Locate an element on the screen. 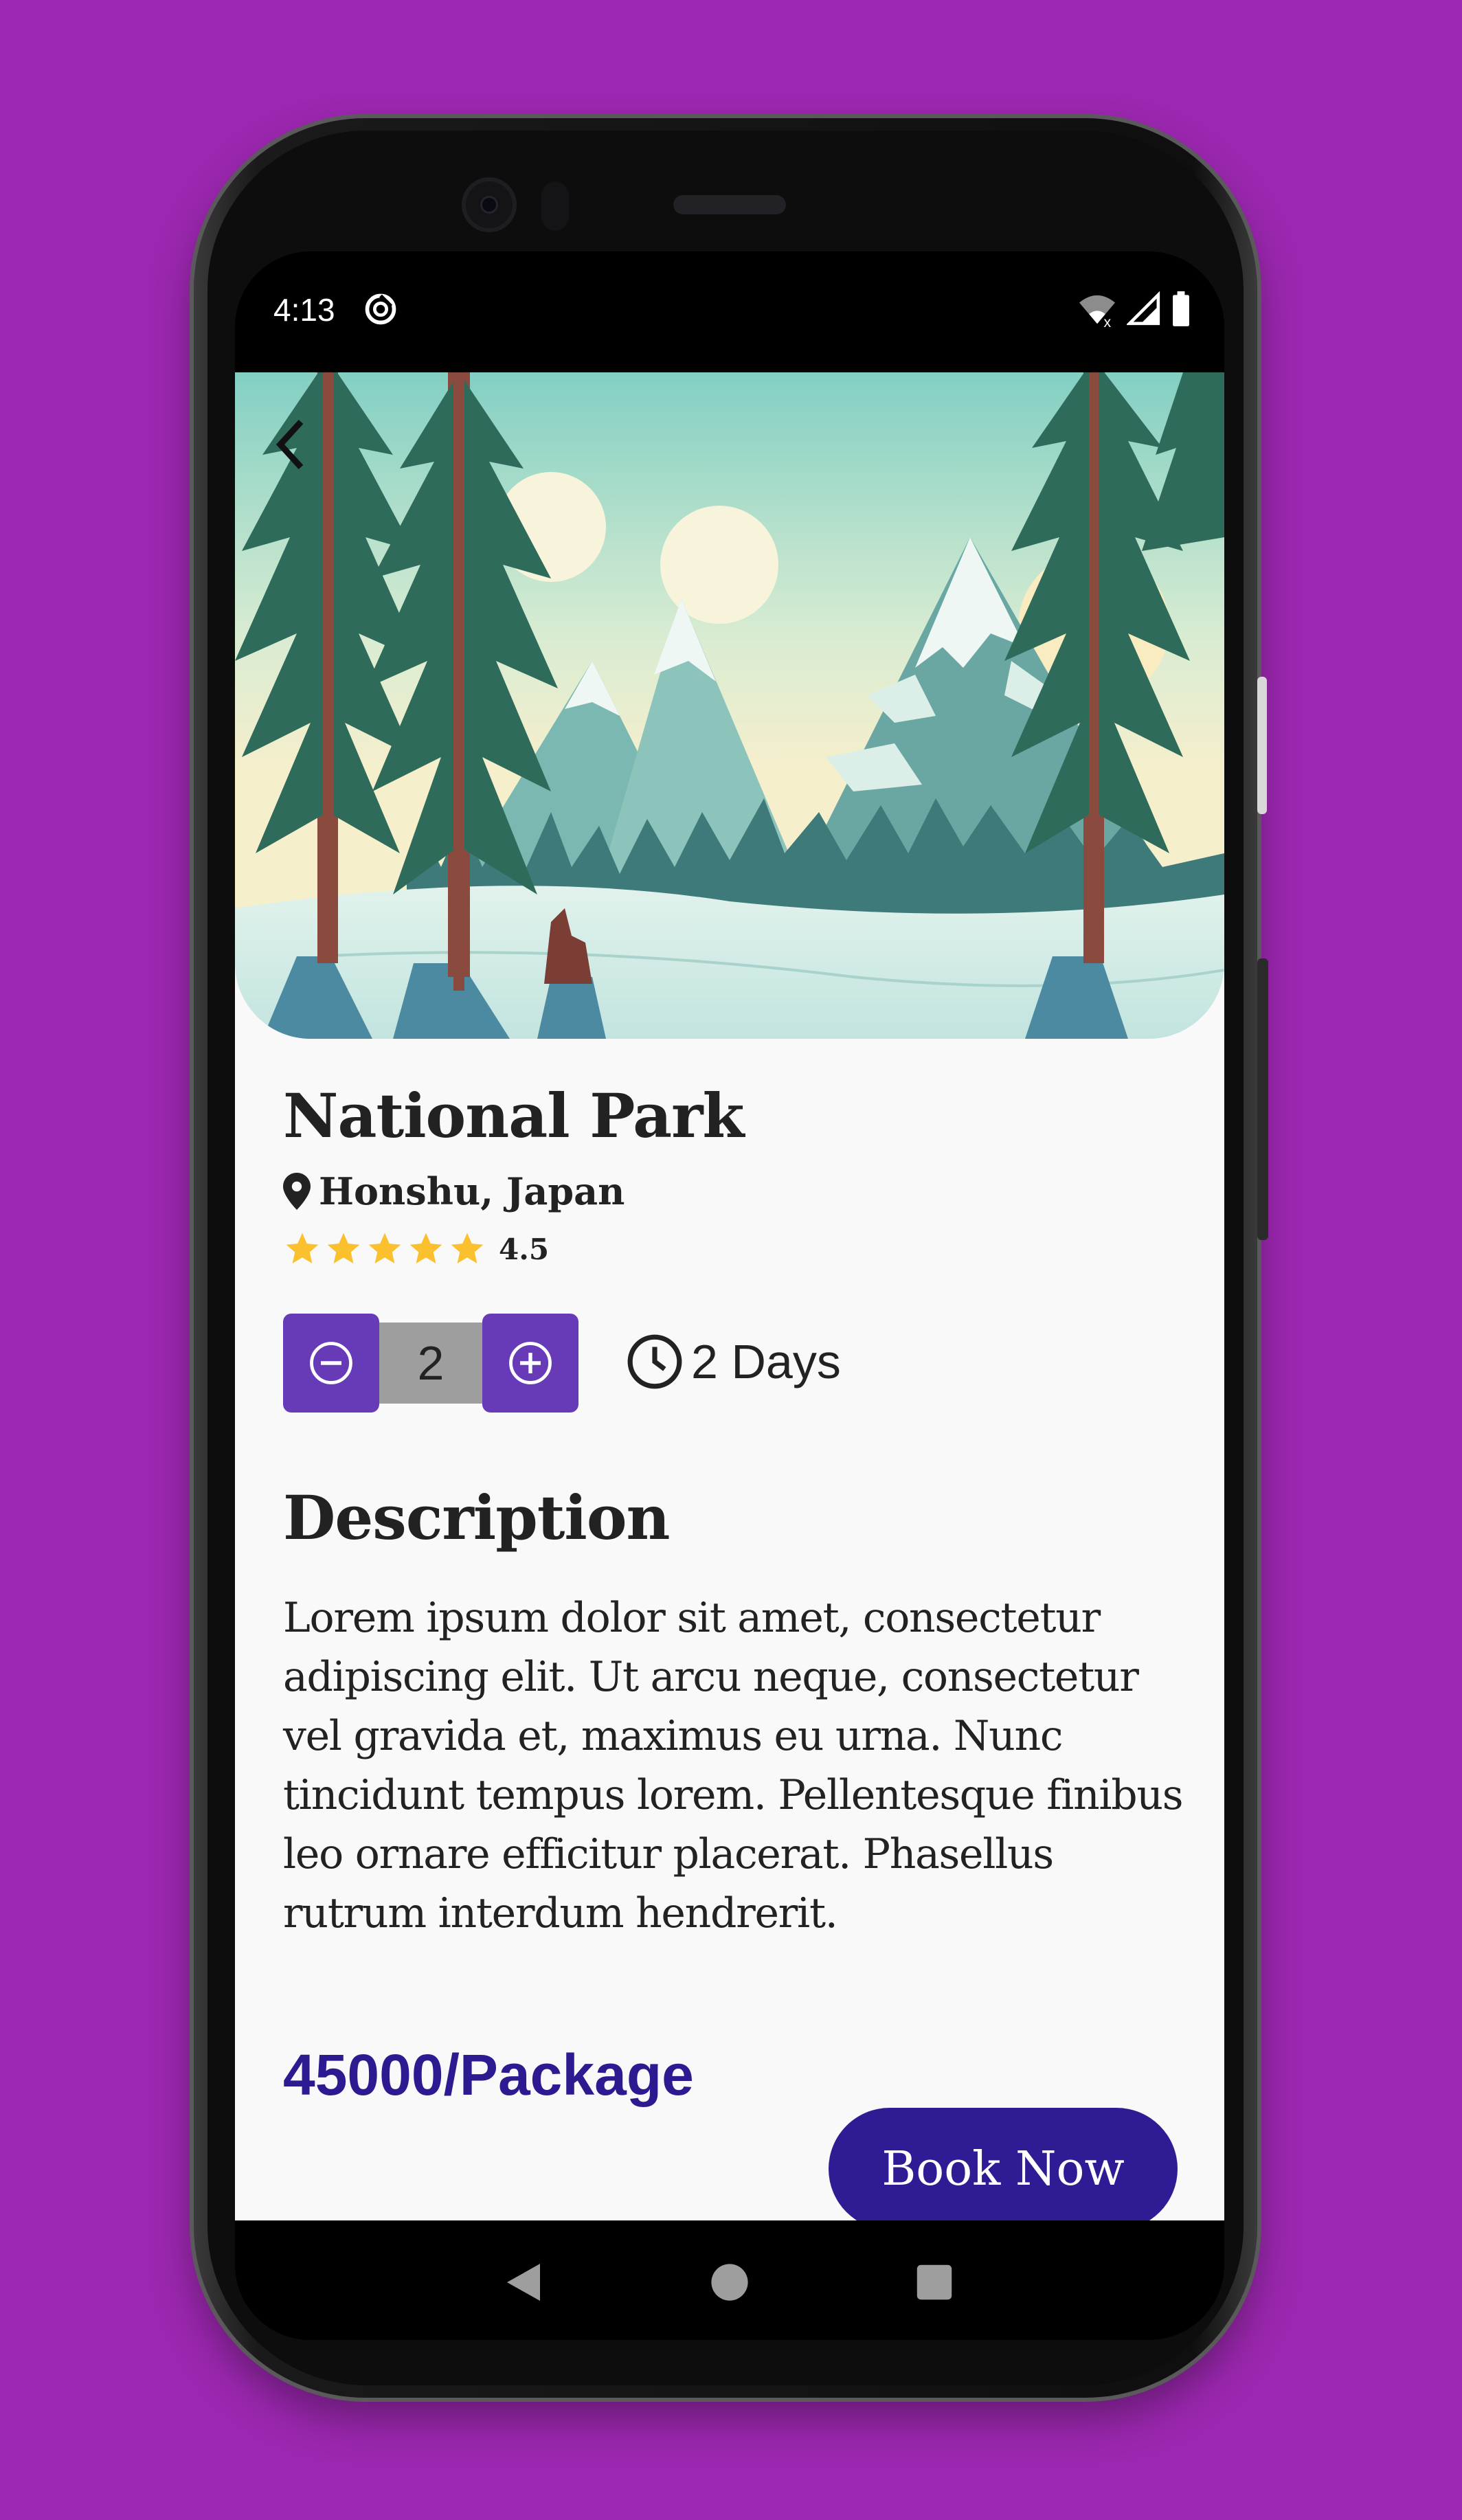 Image resolution: width=1462 pixels, height=2520 pixels. duration-text: 2 Days is located at coordinates (766, 1361).